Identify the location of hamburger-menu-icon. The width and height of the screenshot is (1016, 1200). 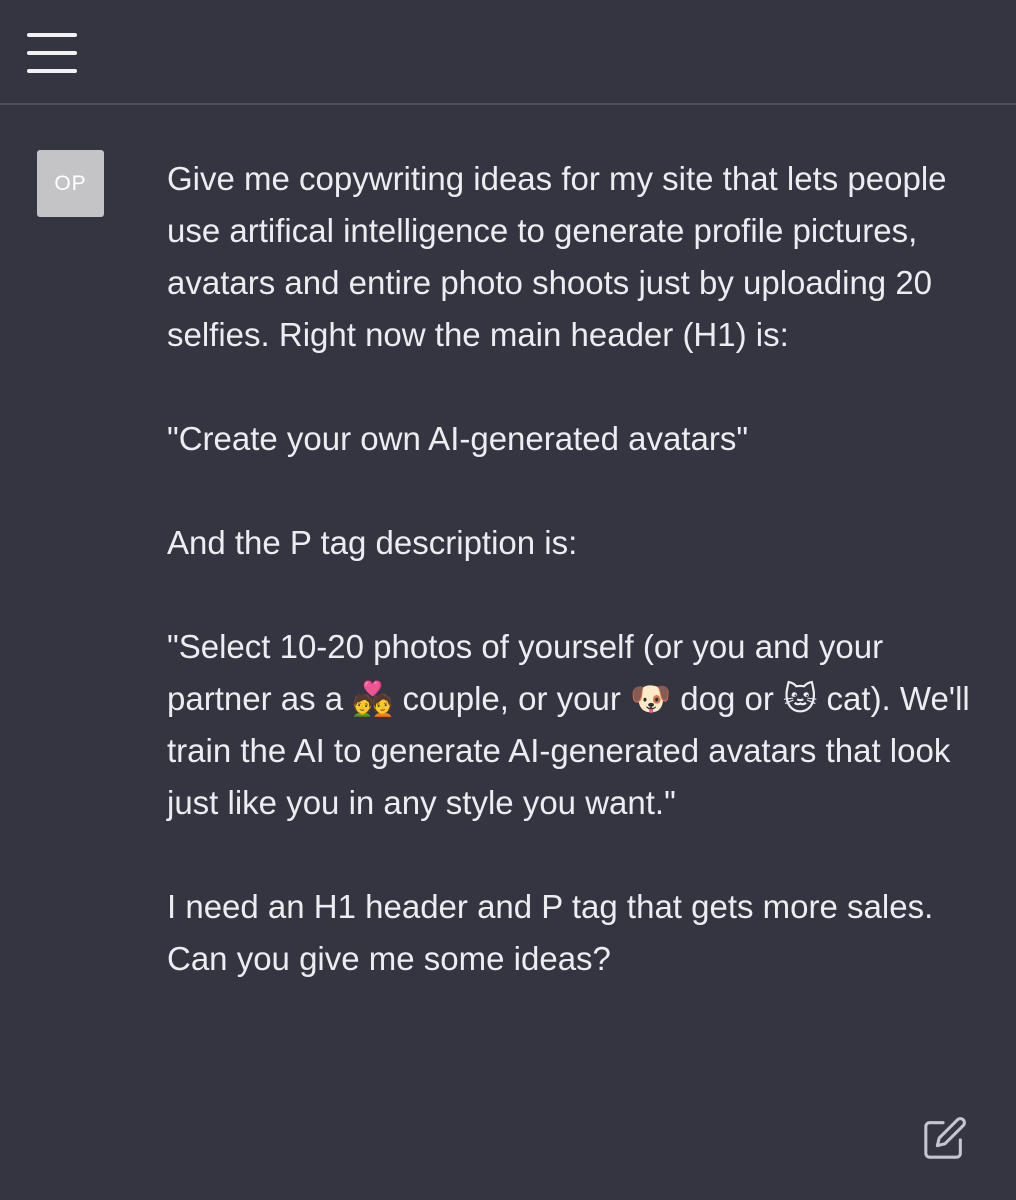
(52, 53).